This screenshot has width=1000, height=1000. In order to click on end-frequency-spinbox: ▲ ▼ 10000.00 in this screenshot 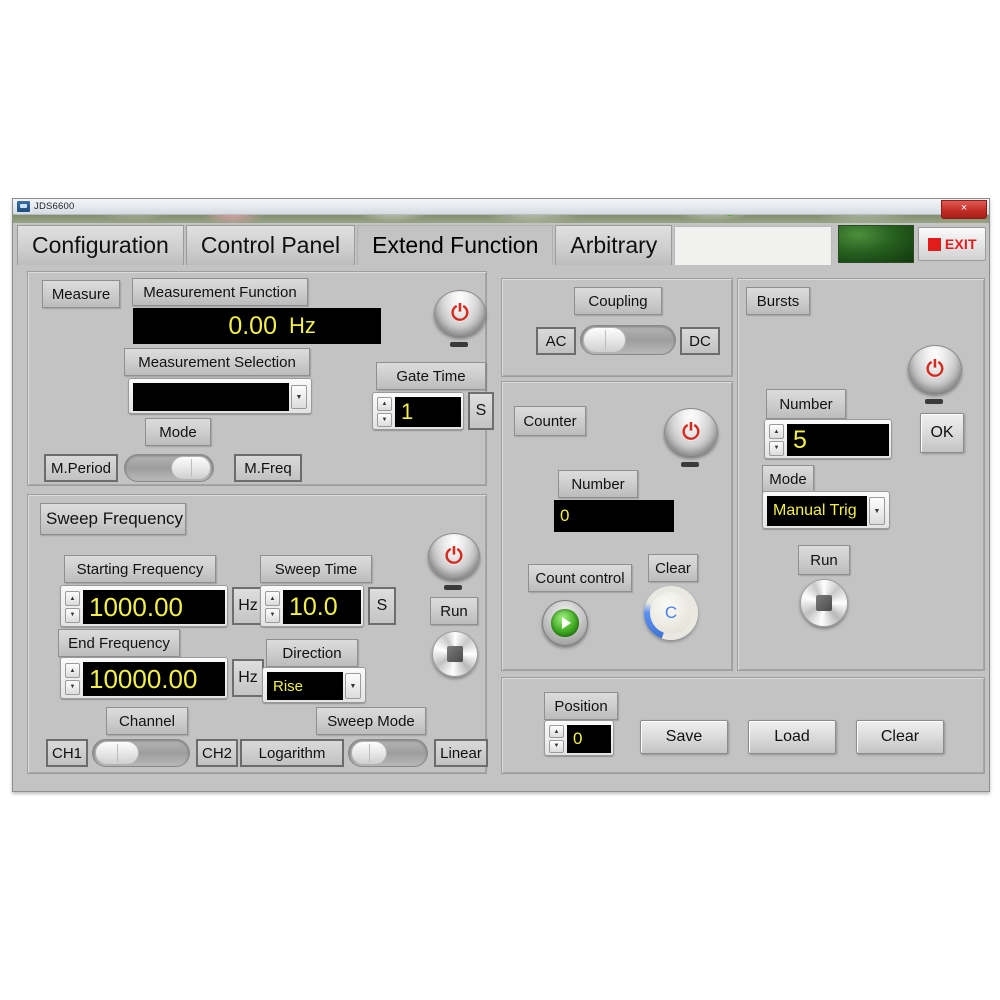, I will do `click(144, 678)`.